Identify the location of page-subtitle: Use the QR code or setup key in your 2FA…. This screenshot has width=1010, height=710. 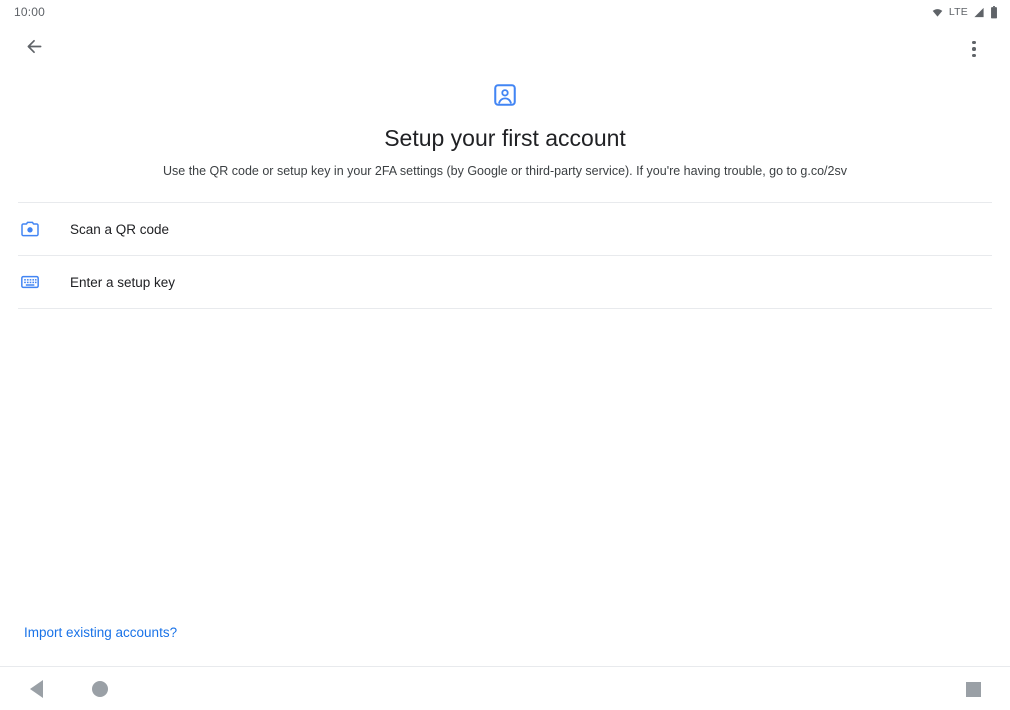
(505, 170).